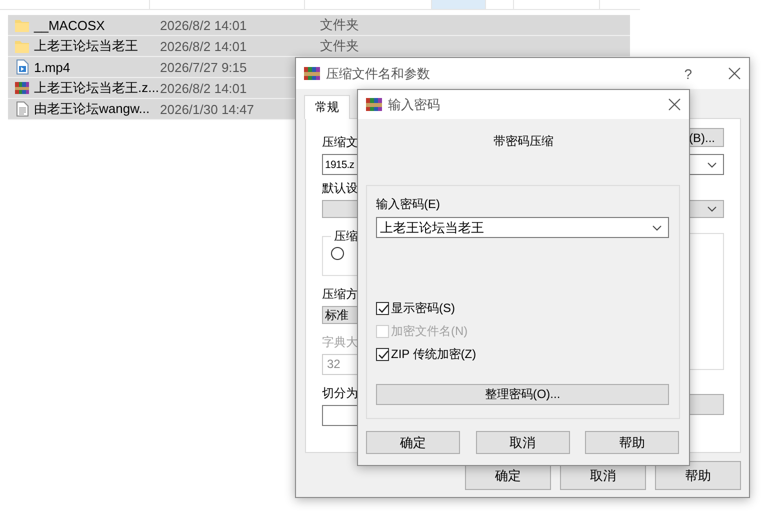  What do you see at coordinates (86, 46) in the screenshot?
I see `file-name: 上老王论坛当老王` at bounding box center [86, 46].